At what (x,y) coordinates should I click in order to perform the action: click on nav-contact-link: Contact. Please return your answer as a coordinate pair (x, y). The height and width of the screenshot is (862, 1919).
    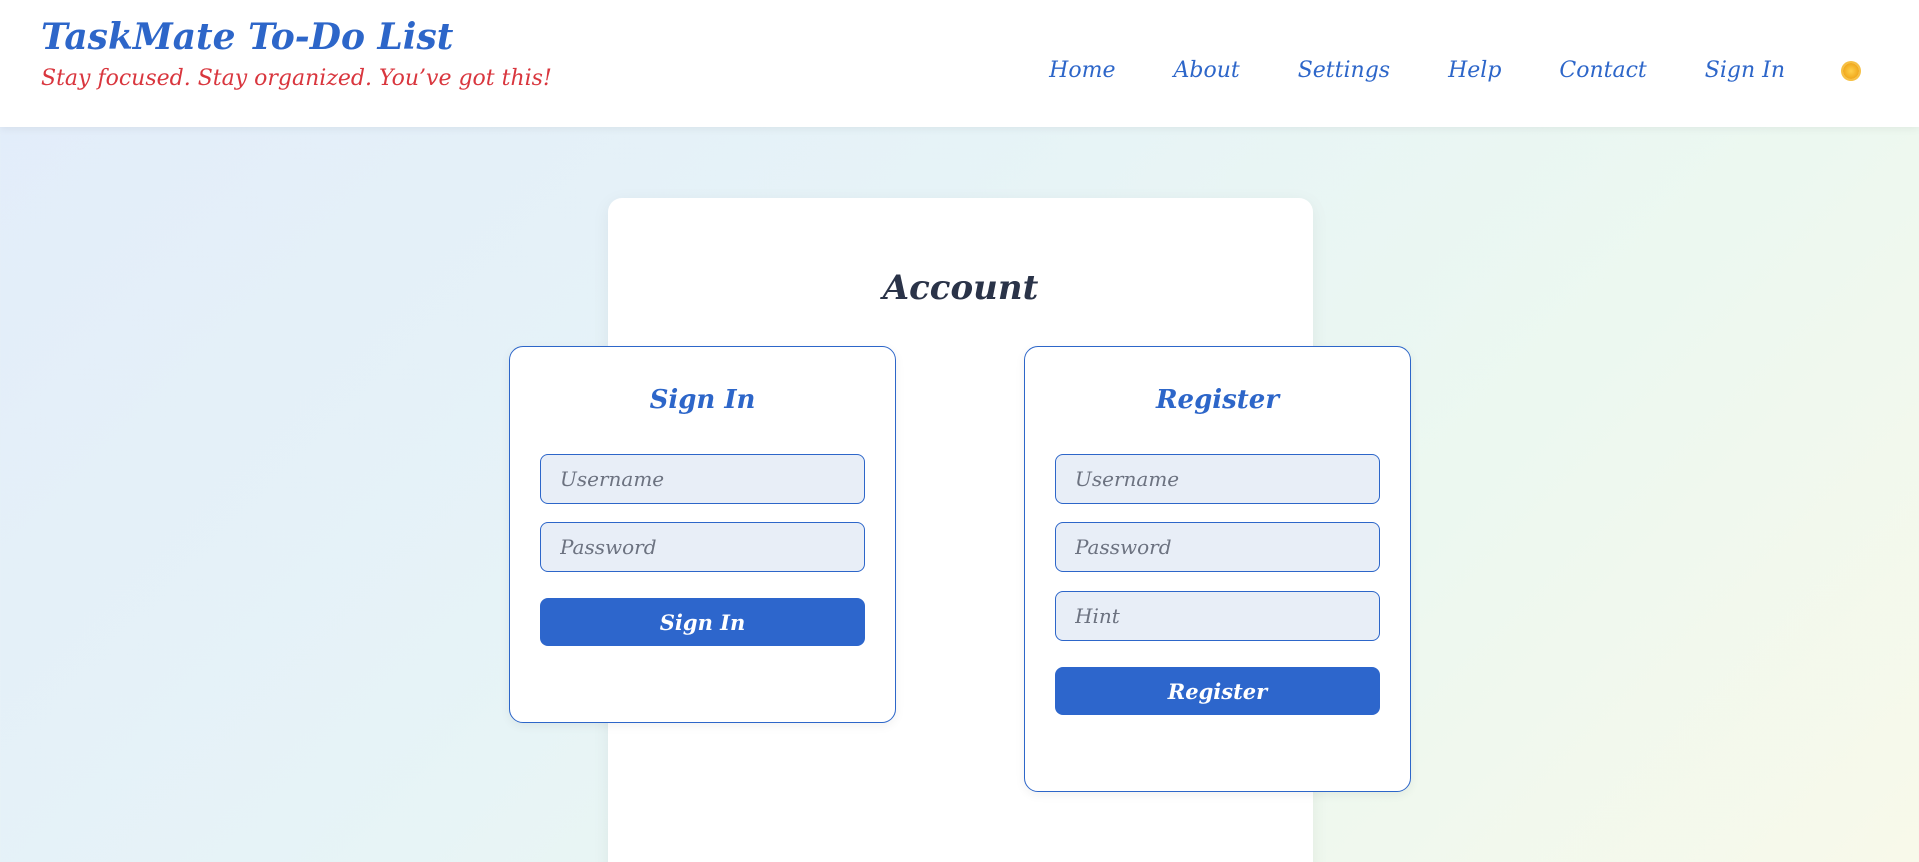
    Looking at the image, I should click on (1602, 70).